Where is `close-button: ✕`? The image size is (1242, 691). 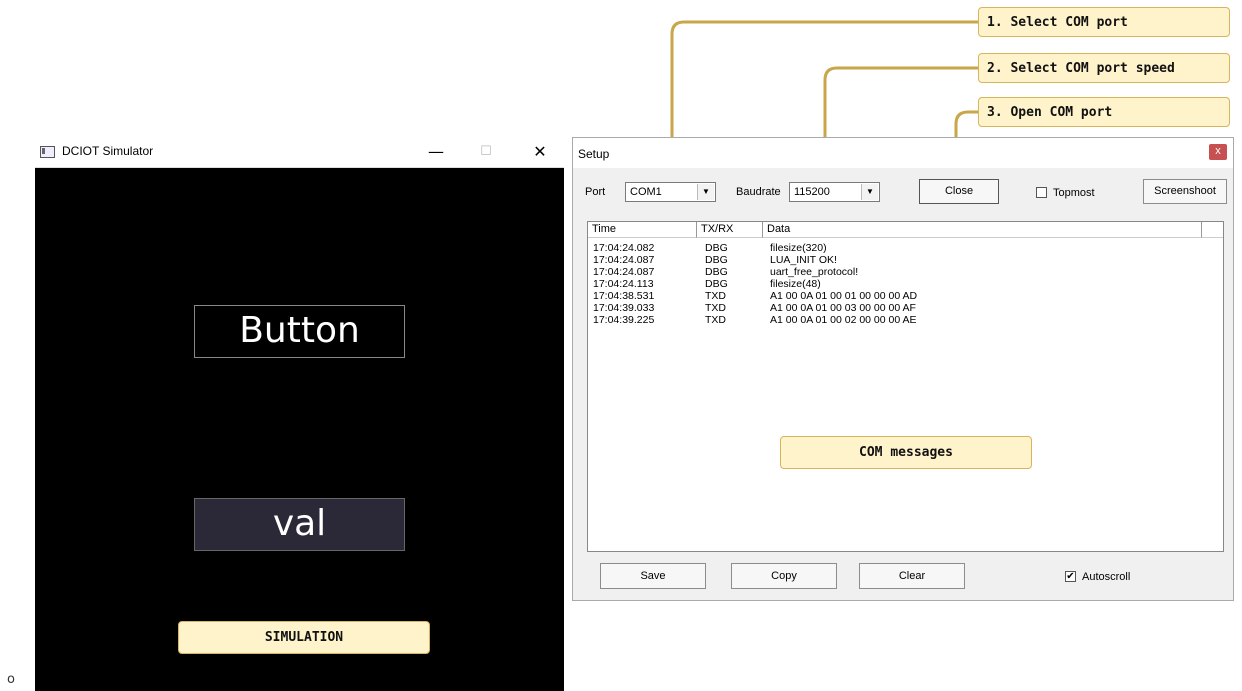 close-button: ✕ is located at coordinates (540, 152).